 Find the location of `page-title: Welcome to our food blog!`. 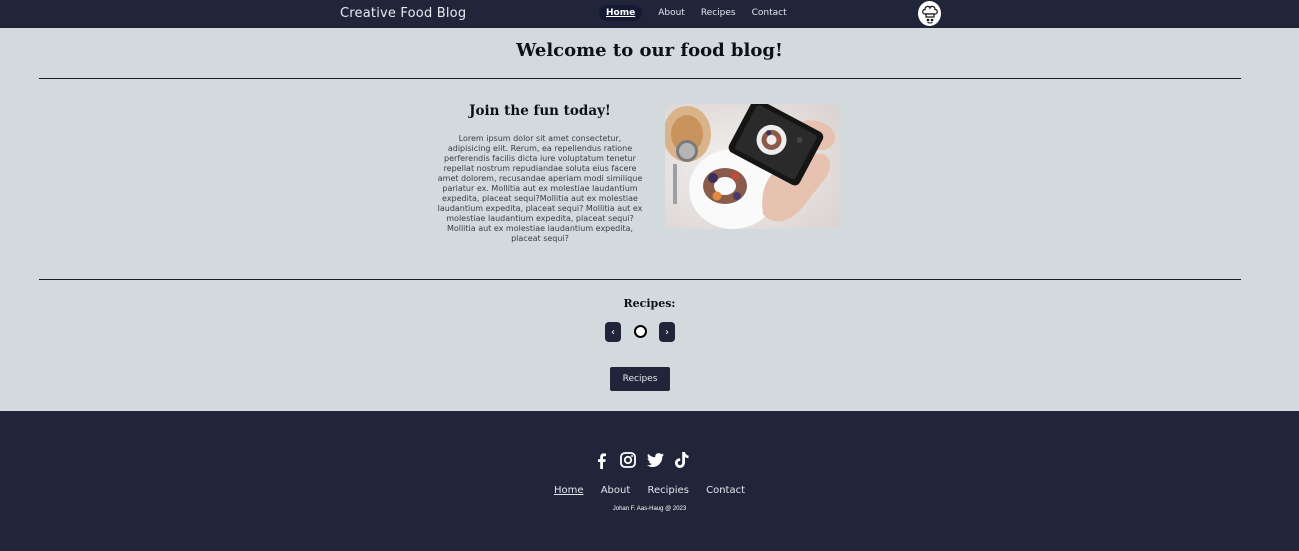

page-title: Welcome to our food blog! is located at coordinates (649, 50).